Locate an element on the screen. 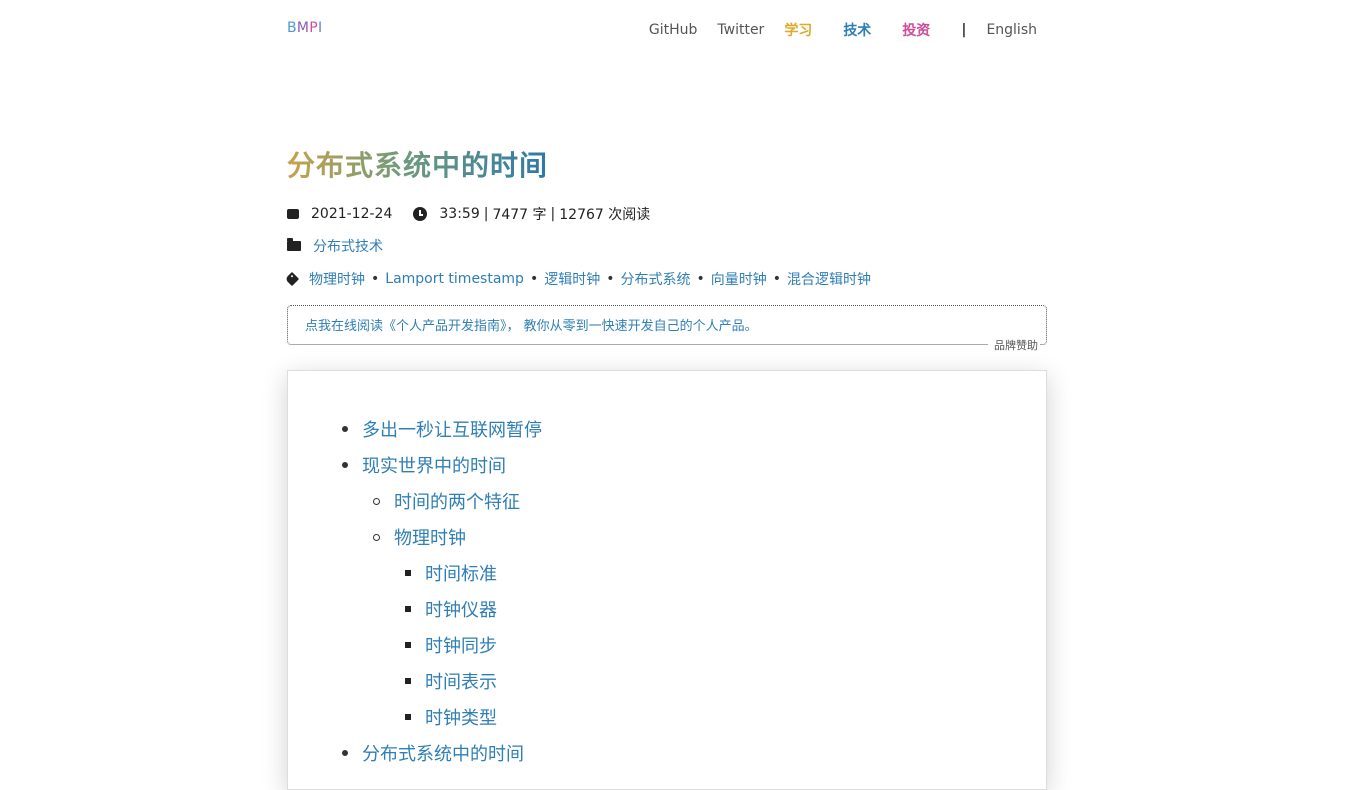 Image resolution: width=1366 pixels, height=790 pixels. toc-item: 时钟同步 is located at coordinates (451, 645).